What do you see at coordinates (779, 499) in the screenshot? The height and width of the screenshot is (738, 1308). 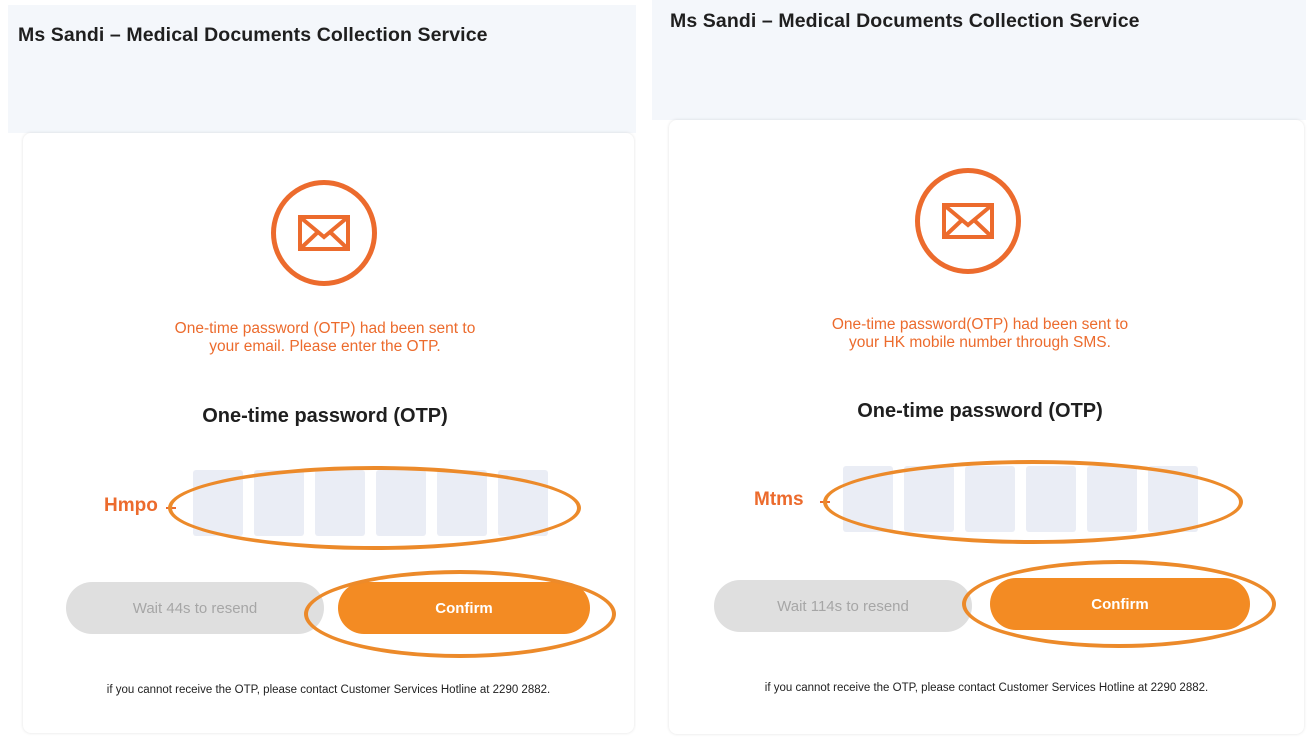 I see `annotation-label-mtms: Mtms` at bounding box center [779, 499].